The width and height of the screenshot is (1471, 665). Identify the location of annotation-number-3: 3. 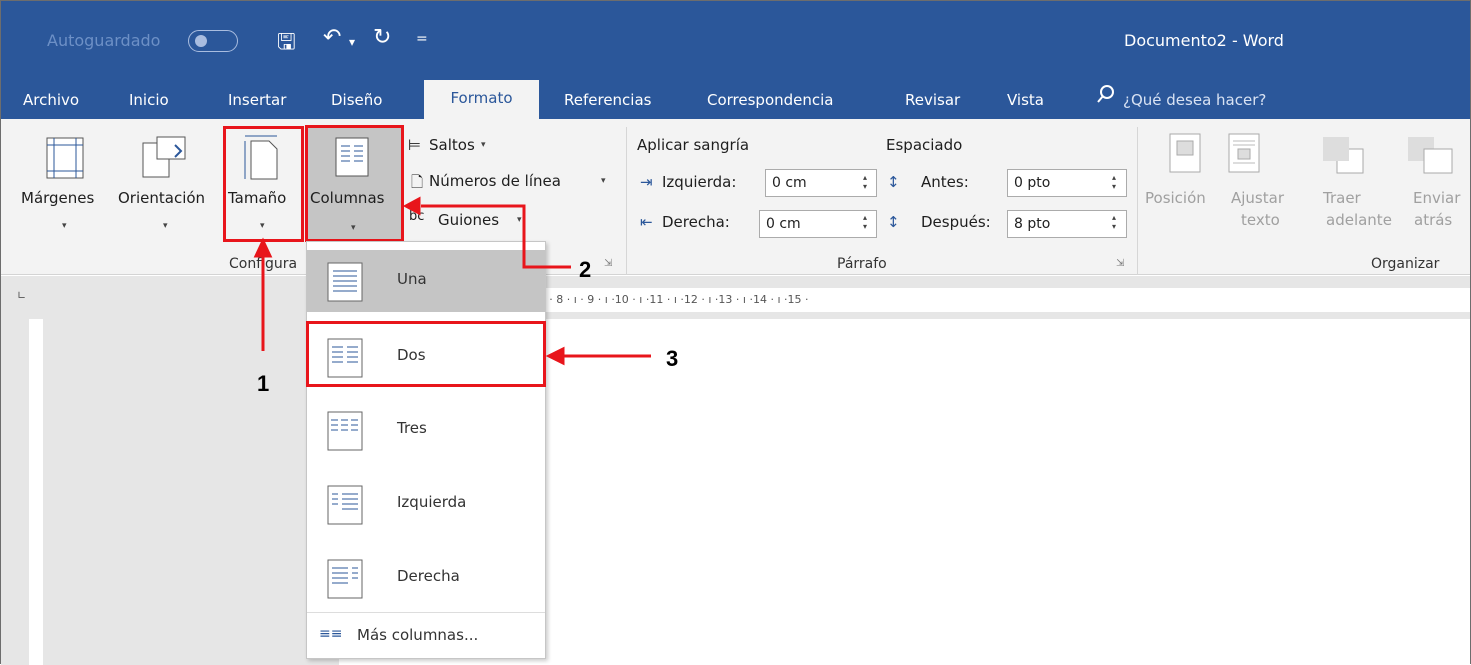
(672, 358).